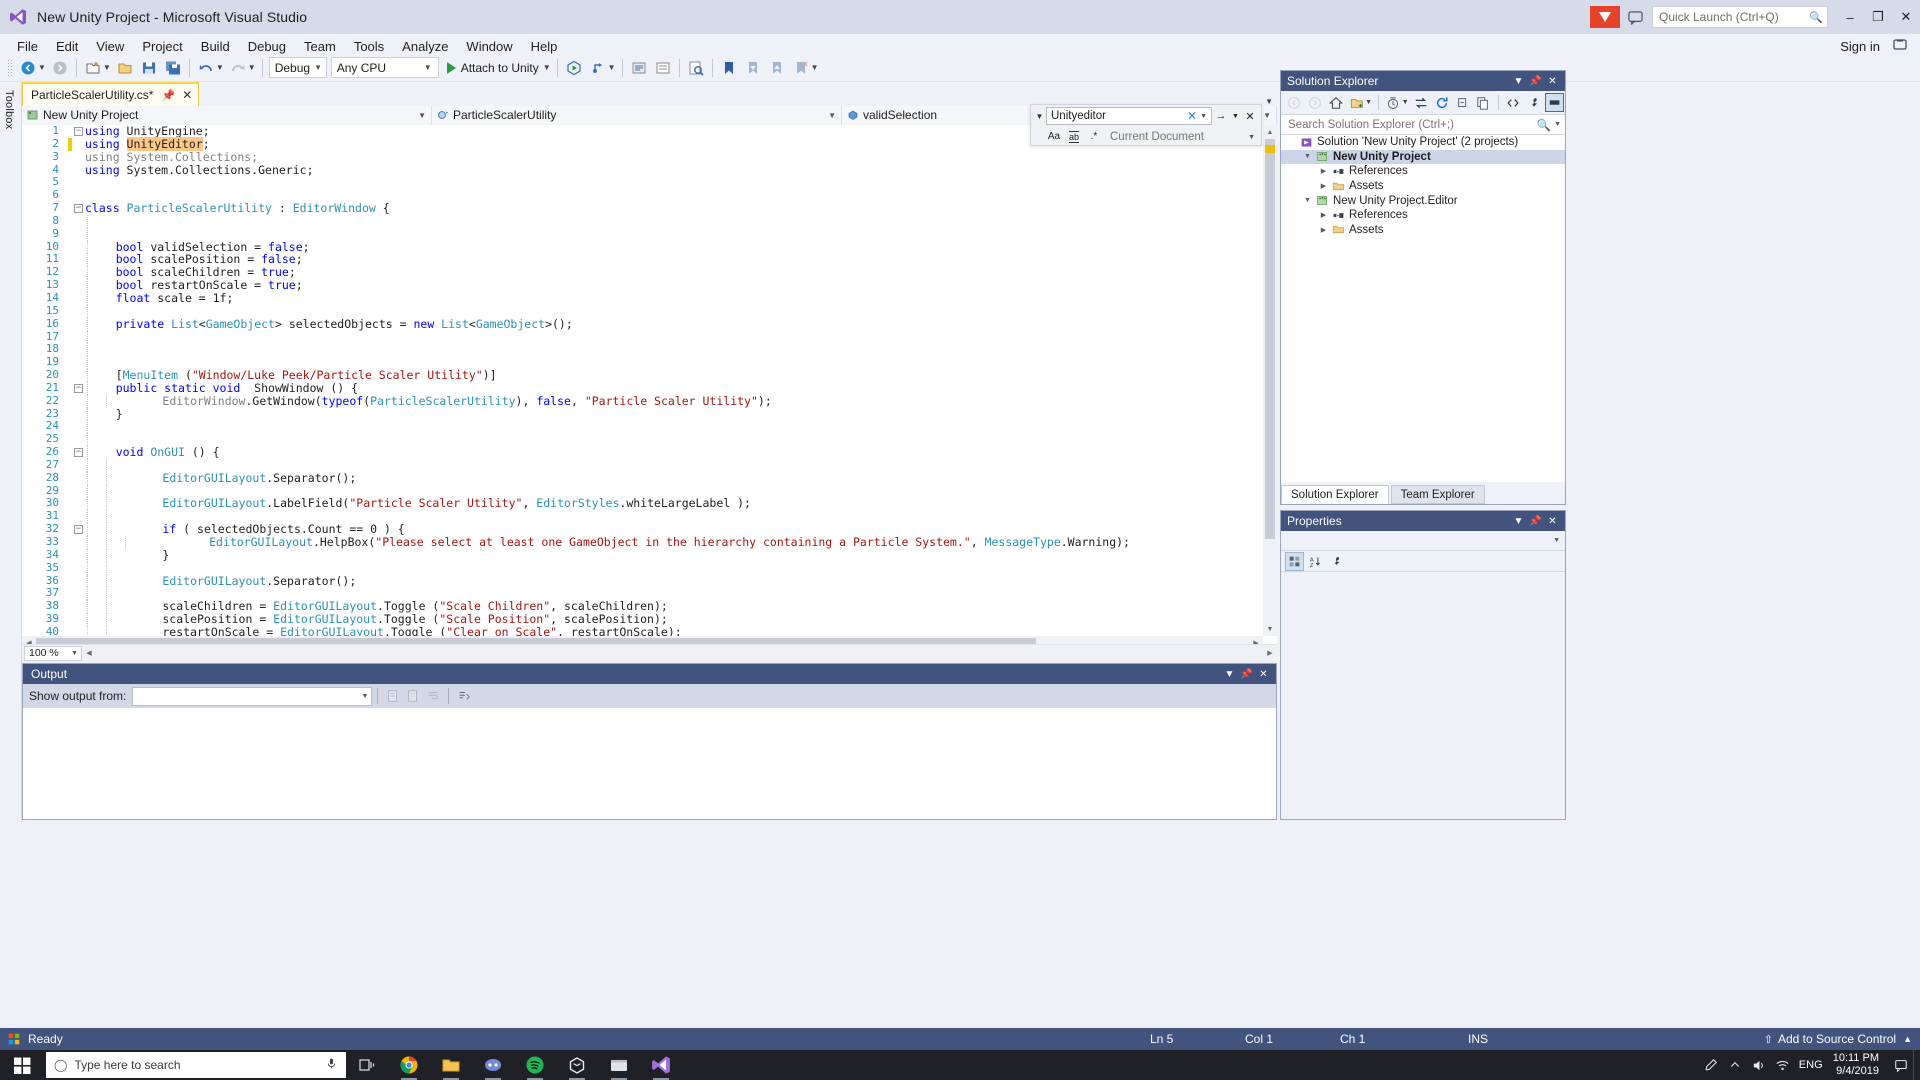  I want to click on tree-item: ▼ New Unity Project.Editor, so click(1423, 200).